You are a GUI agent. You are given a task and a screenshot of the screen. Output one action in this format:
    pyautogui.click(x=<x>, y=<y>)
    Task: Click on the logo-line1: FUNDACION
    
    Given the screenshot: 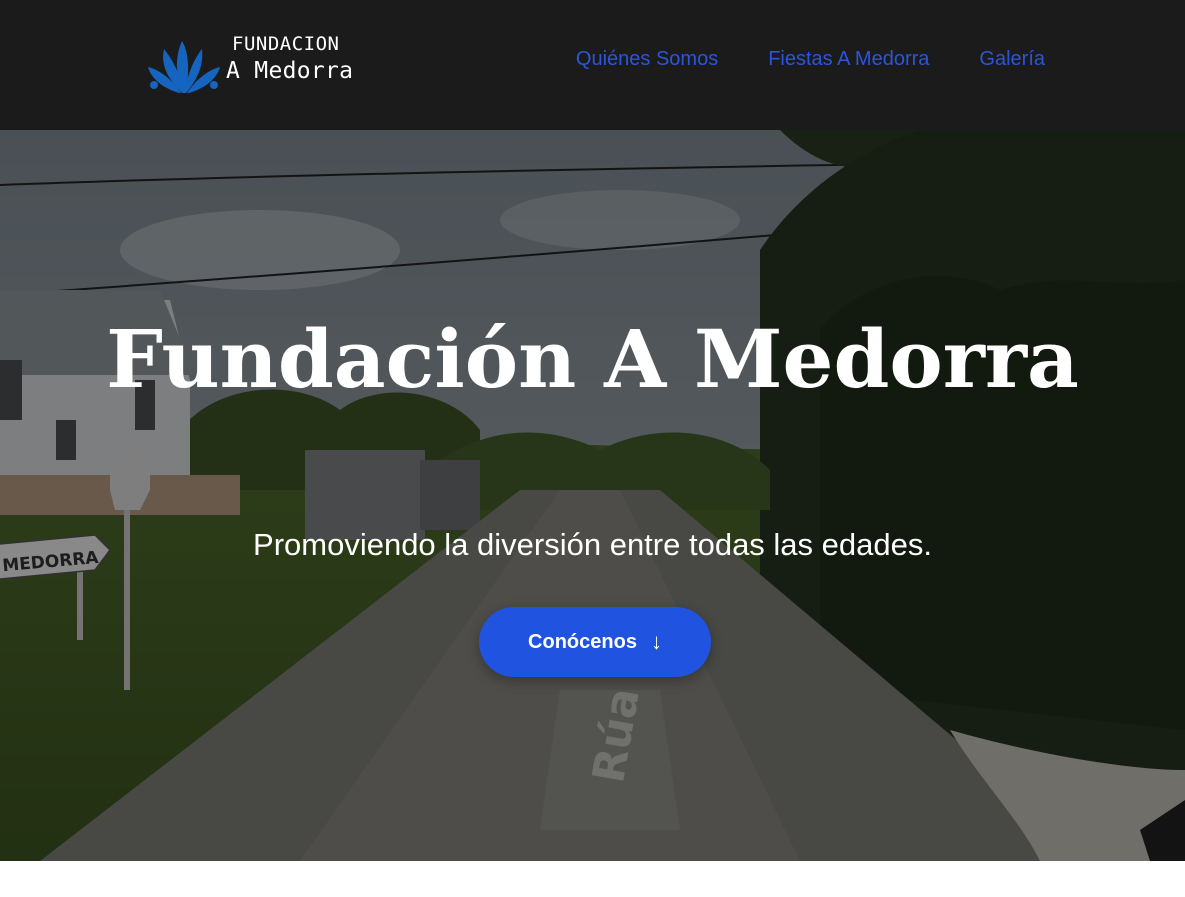 What is the action you would take?
    pyautogui.click(x=286, y=44)
    